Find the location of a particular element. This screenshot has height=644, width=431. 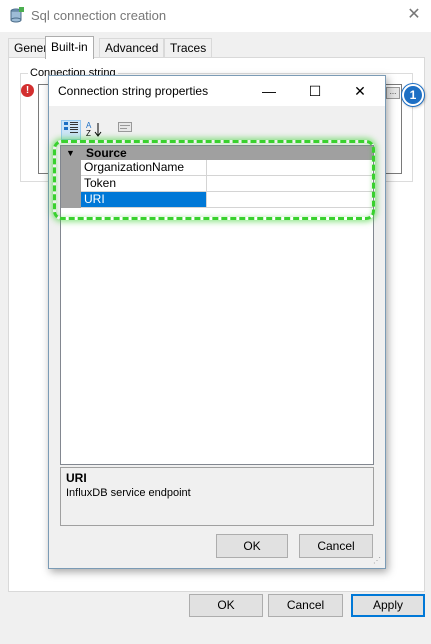

tab-traces: Traces is located at coordinates (188, 48).